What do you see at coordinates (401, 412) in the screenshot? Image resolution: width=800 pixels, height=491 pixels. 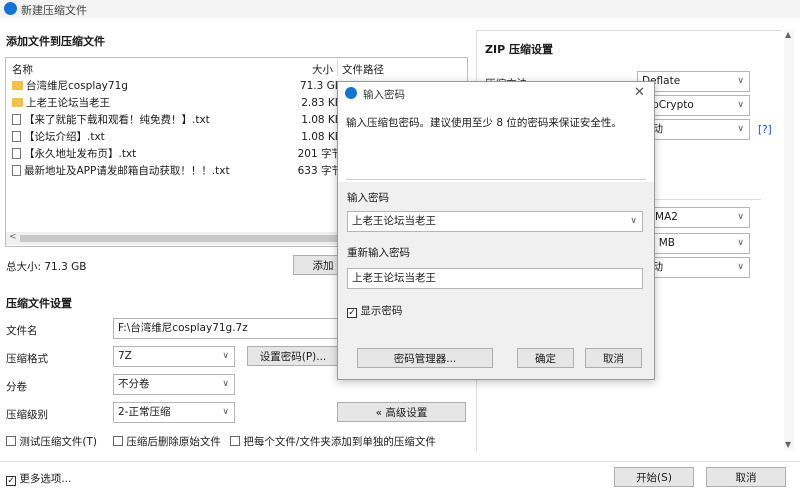 I see `advanced-settings-button: « 高级设置` at bounding box center [401, 412].